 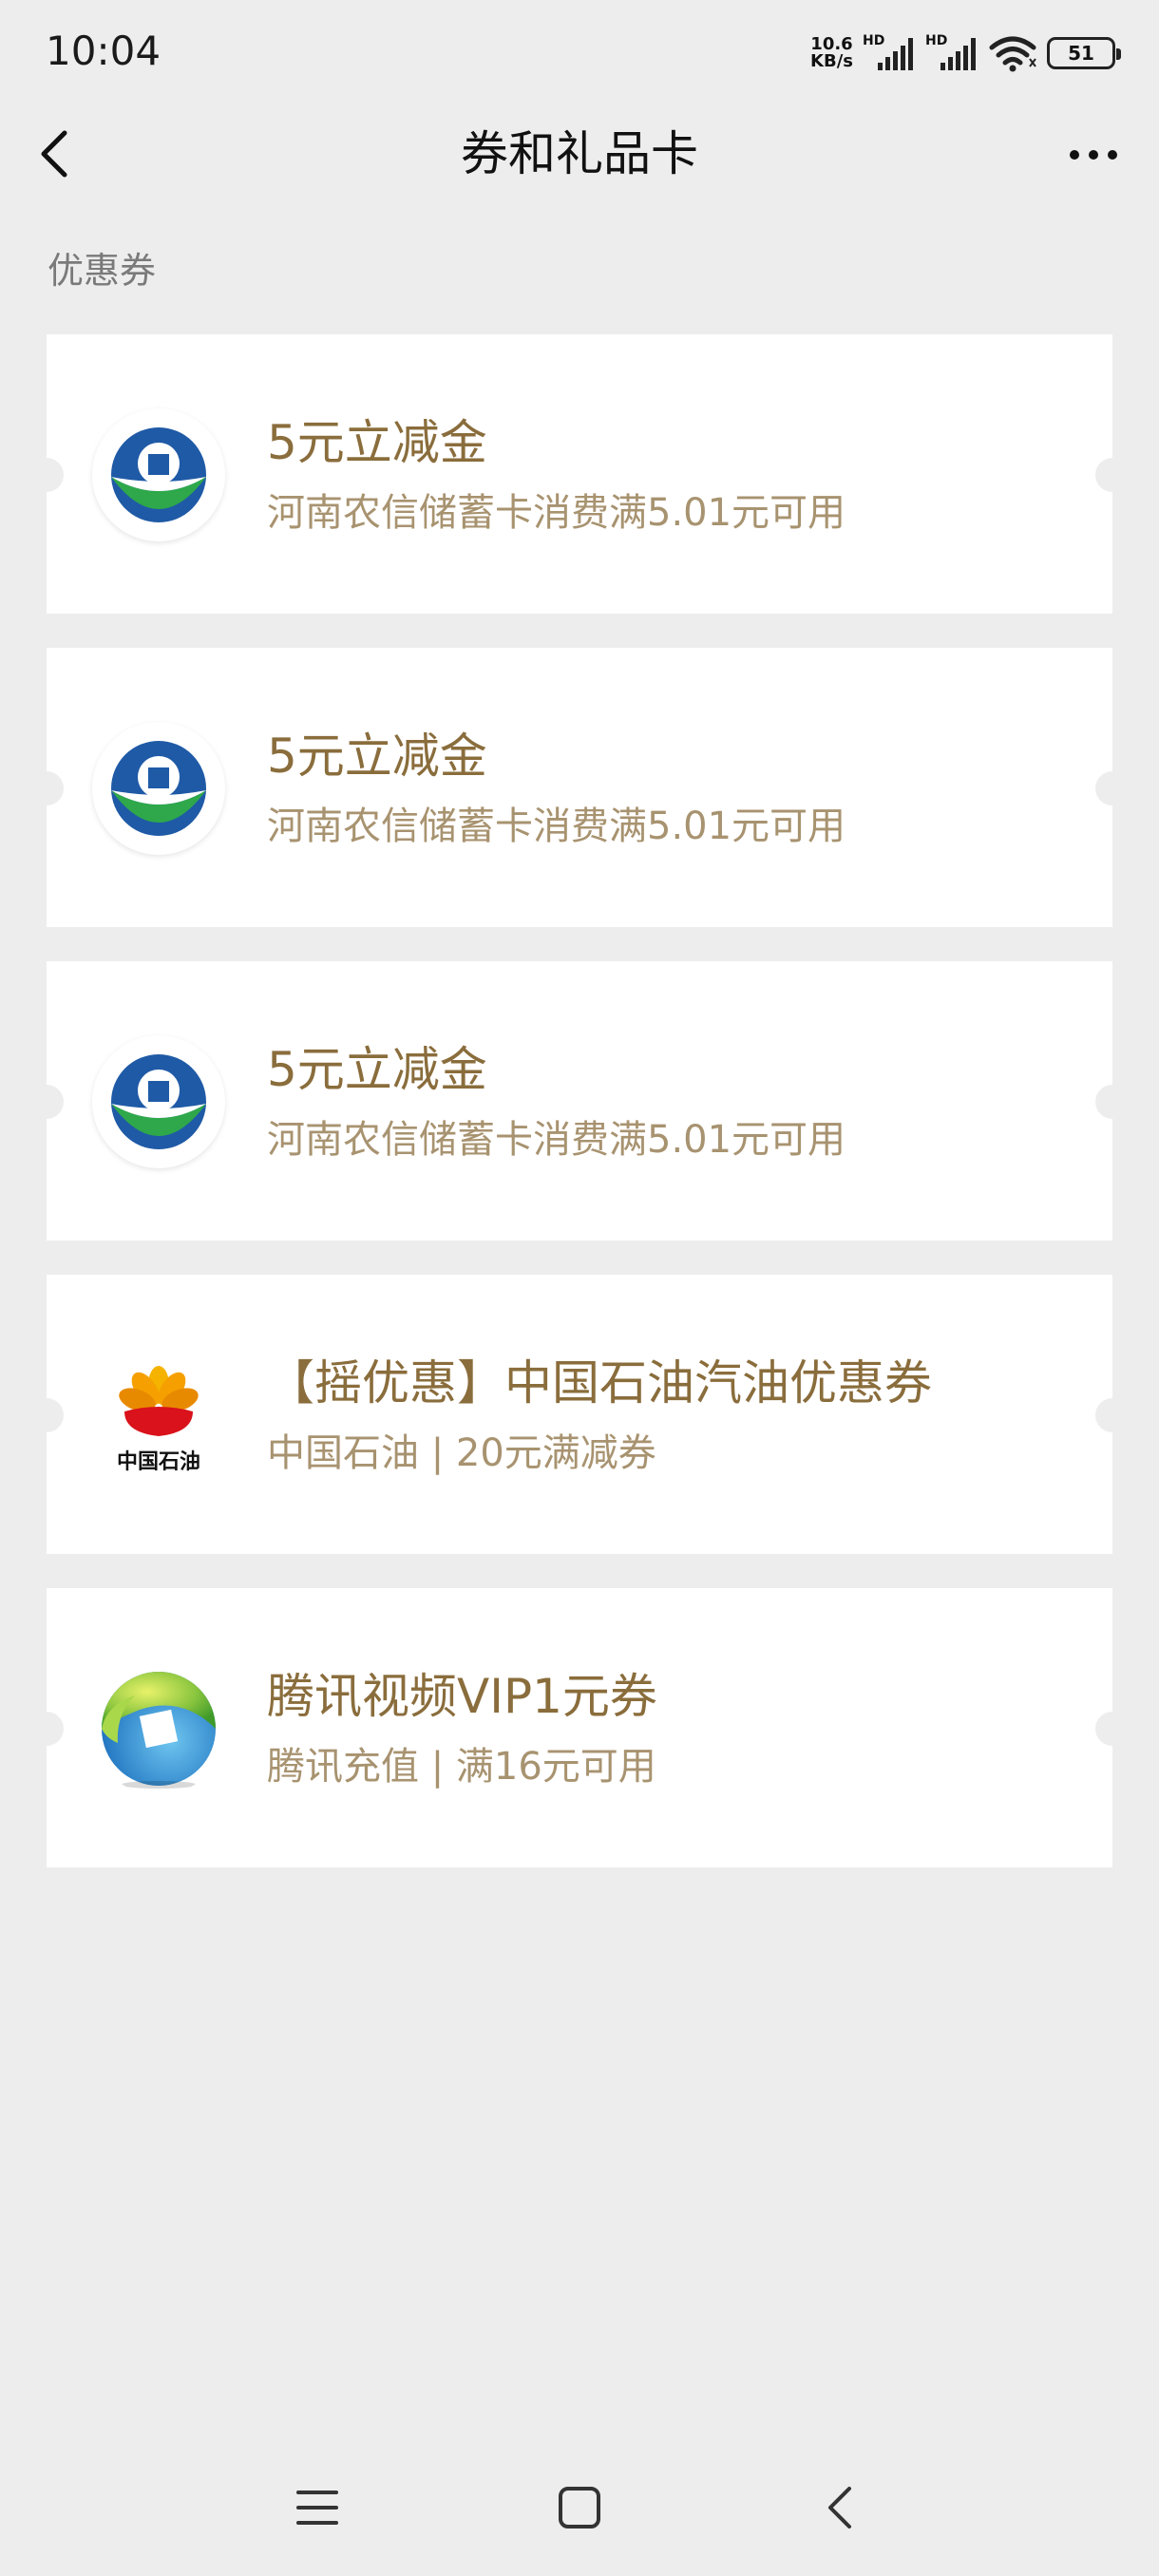 I want to click on more-options-button, so click(x=1093, y=155).